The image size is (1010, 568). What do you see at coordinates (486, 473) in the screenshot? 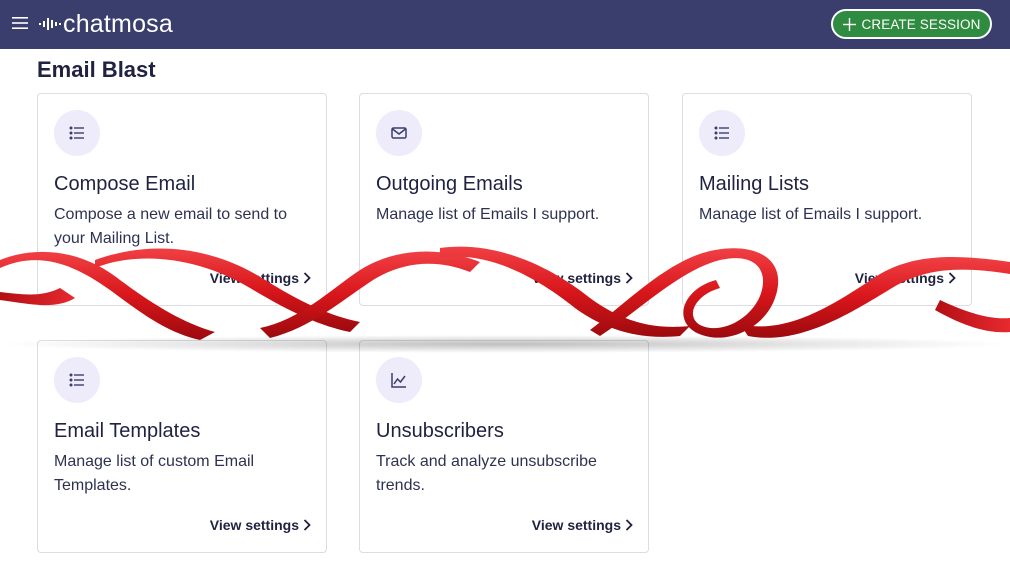
I see `card-description: Track and analyze unsubscribe trends.` at bounding box center [486, 473].